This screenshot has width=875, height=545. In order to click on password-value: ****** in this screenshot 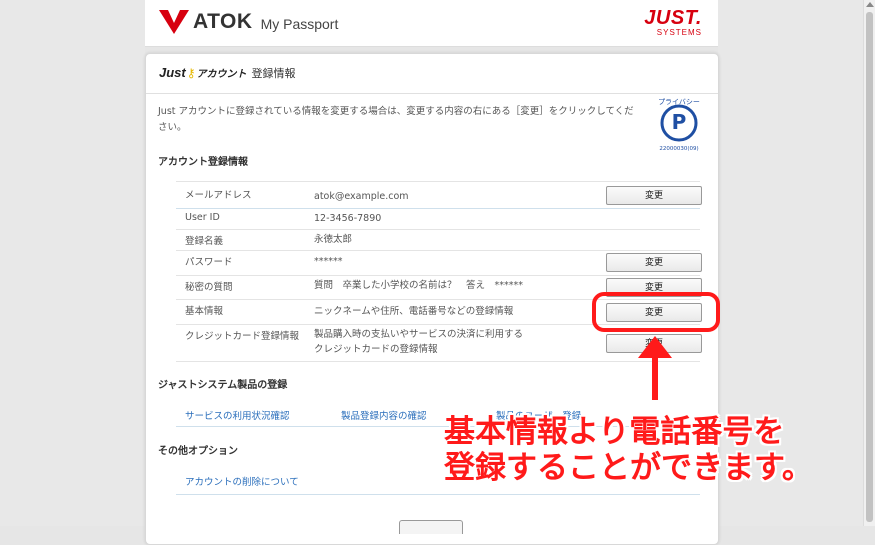, I will do `click(328, 261)`.